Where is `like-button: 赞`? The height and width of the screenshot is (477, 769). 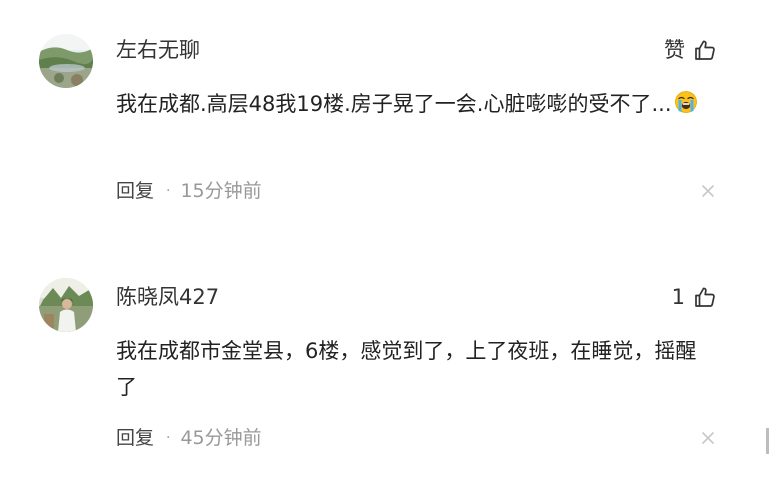 like-button: 赞 is located at coordinates (690, 50).